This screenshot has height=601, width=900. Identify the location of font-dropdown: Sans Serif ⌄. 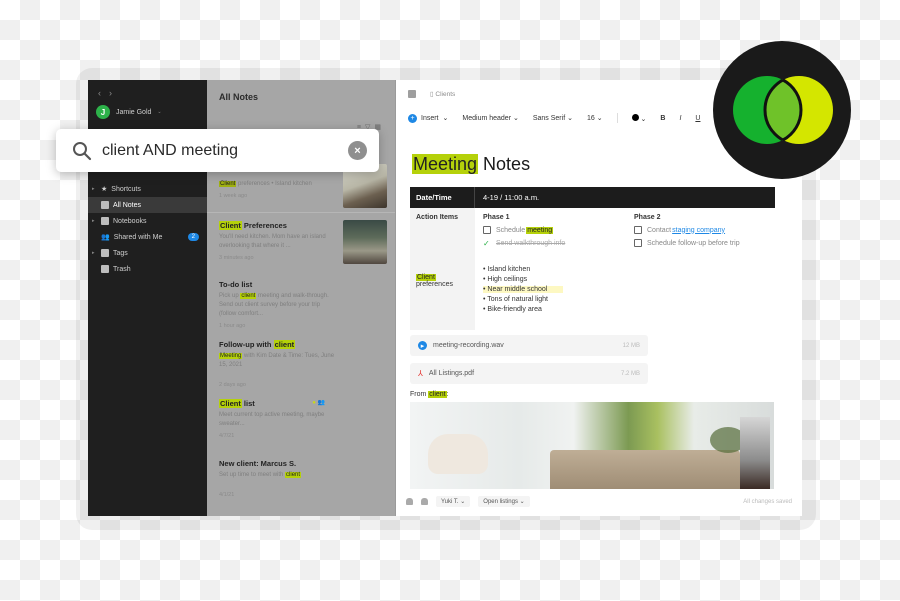
(553, 118).